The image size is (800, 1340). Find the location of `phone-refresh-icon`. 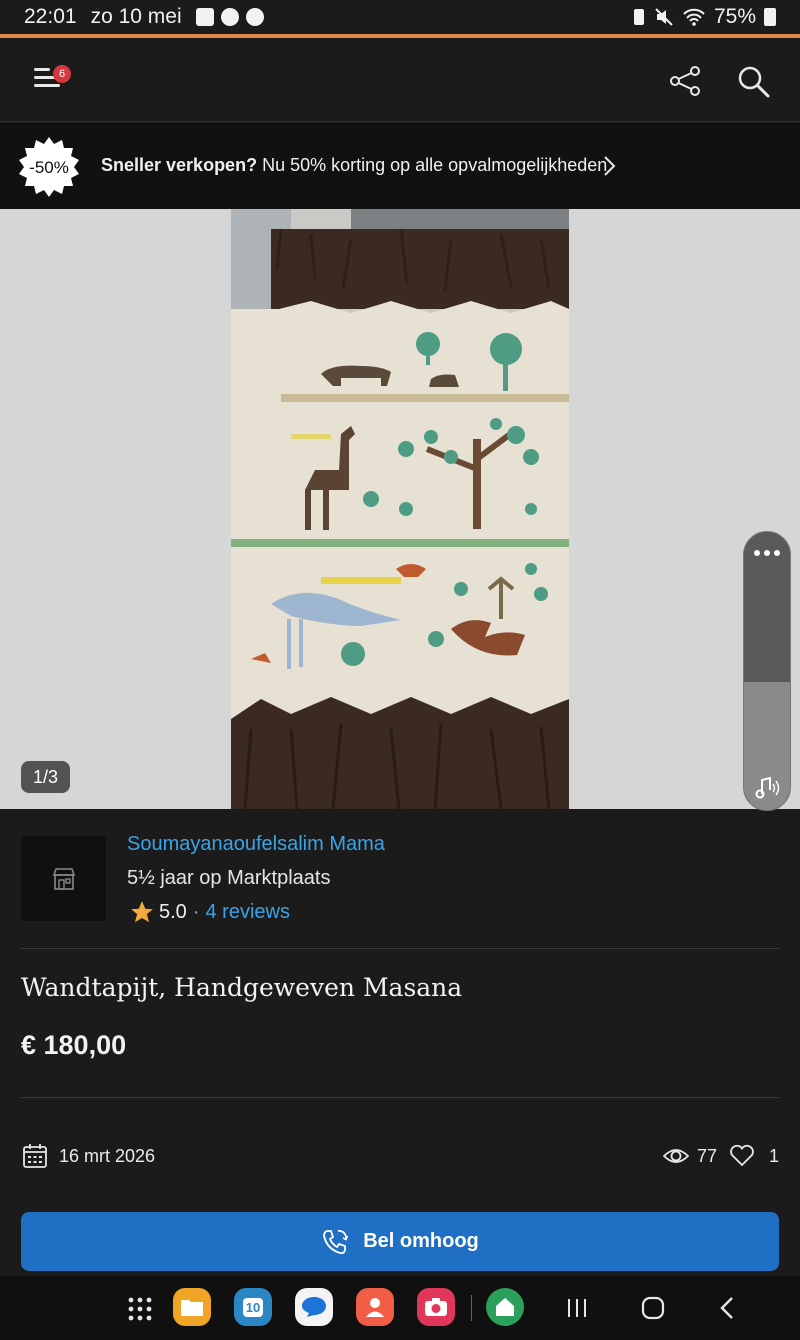

phone-refresh-icon is located at coordinates (336, 1241).